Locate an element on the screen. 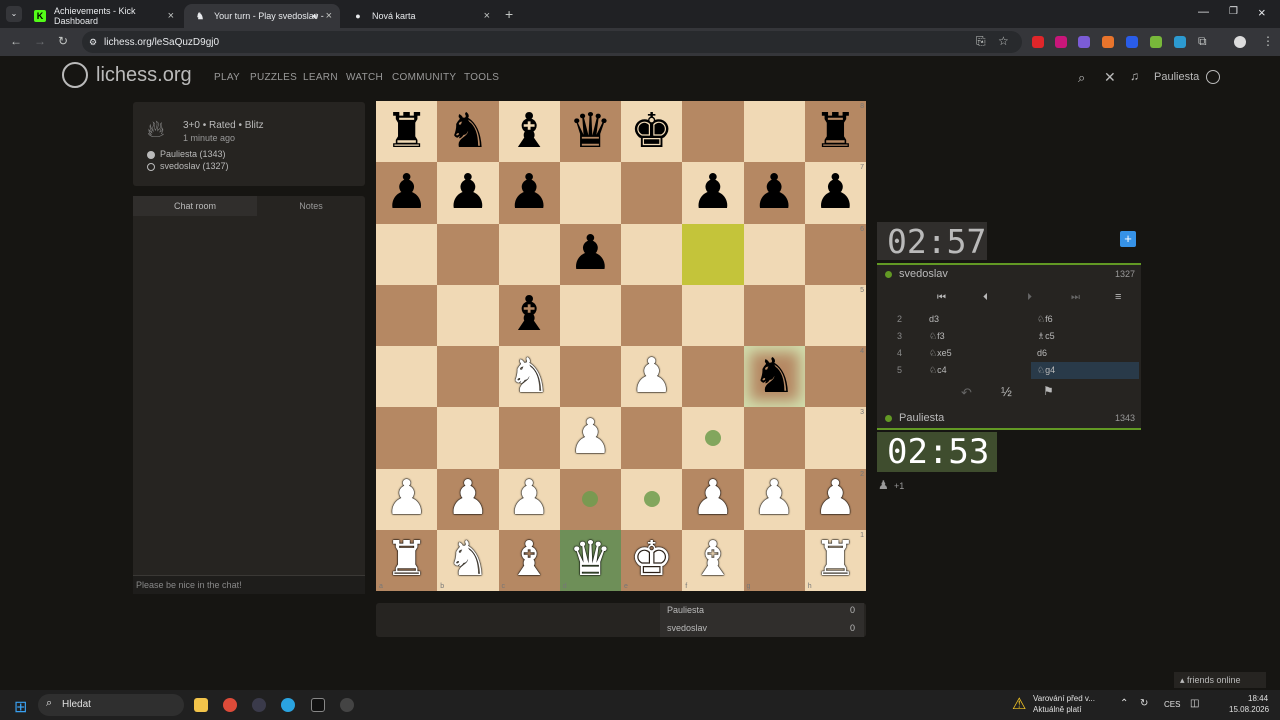 The height and width of the screenshot is (720, 1280). board-square-h3: 3 is located at coordinates (835, 438).